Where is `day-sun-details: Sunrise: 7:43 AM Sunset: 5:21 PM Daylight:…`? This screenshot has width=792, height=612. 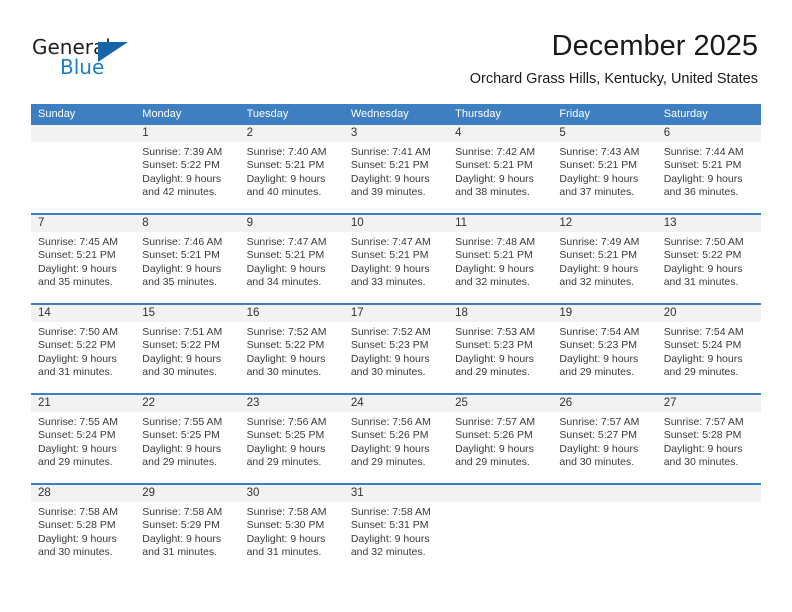 day-sun-details: Sunrise: 7:43 AM Sunset: 5:21 PM Daylight:… is located at coordinates (604, 170).